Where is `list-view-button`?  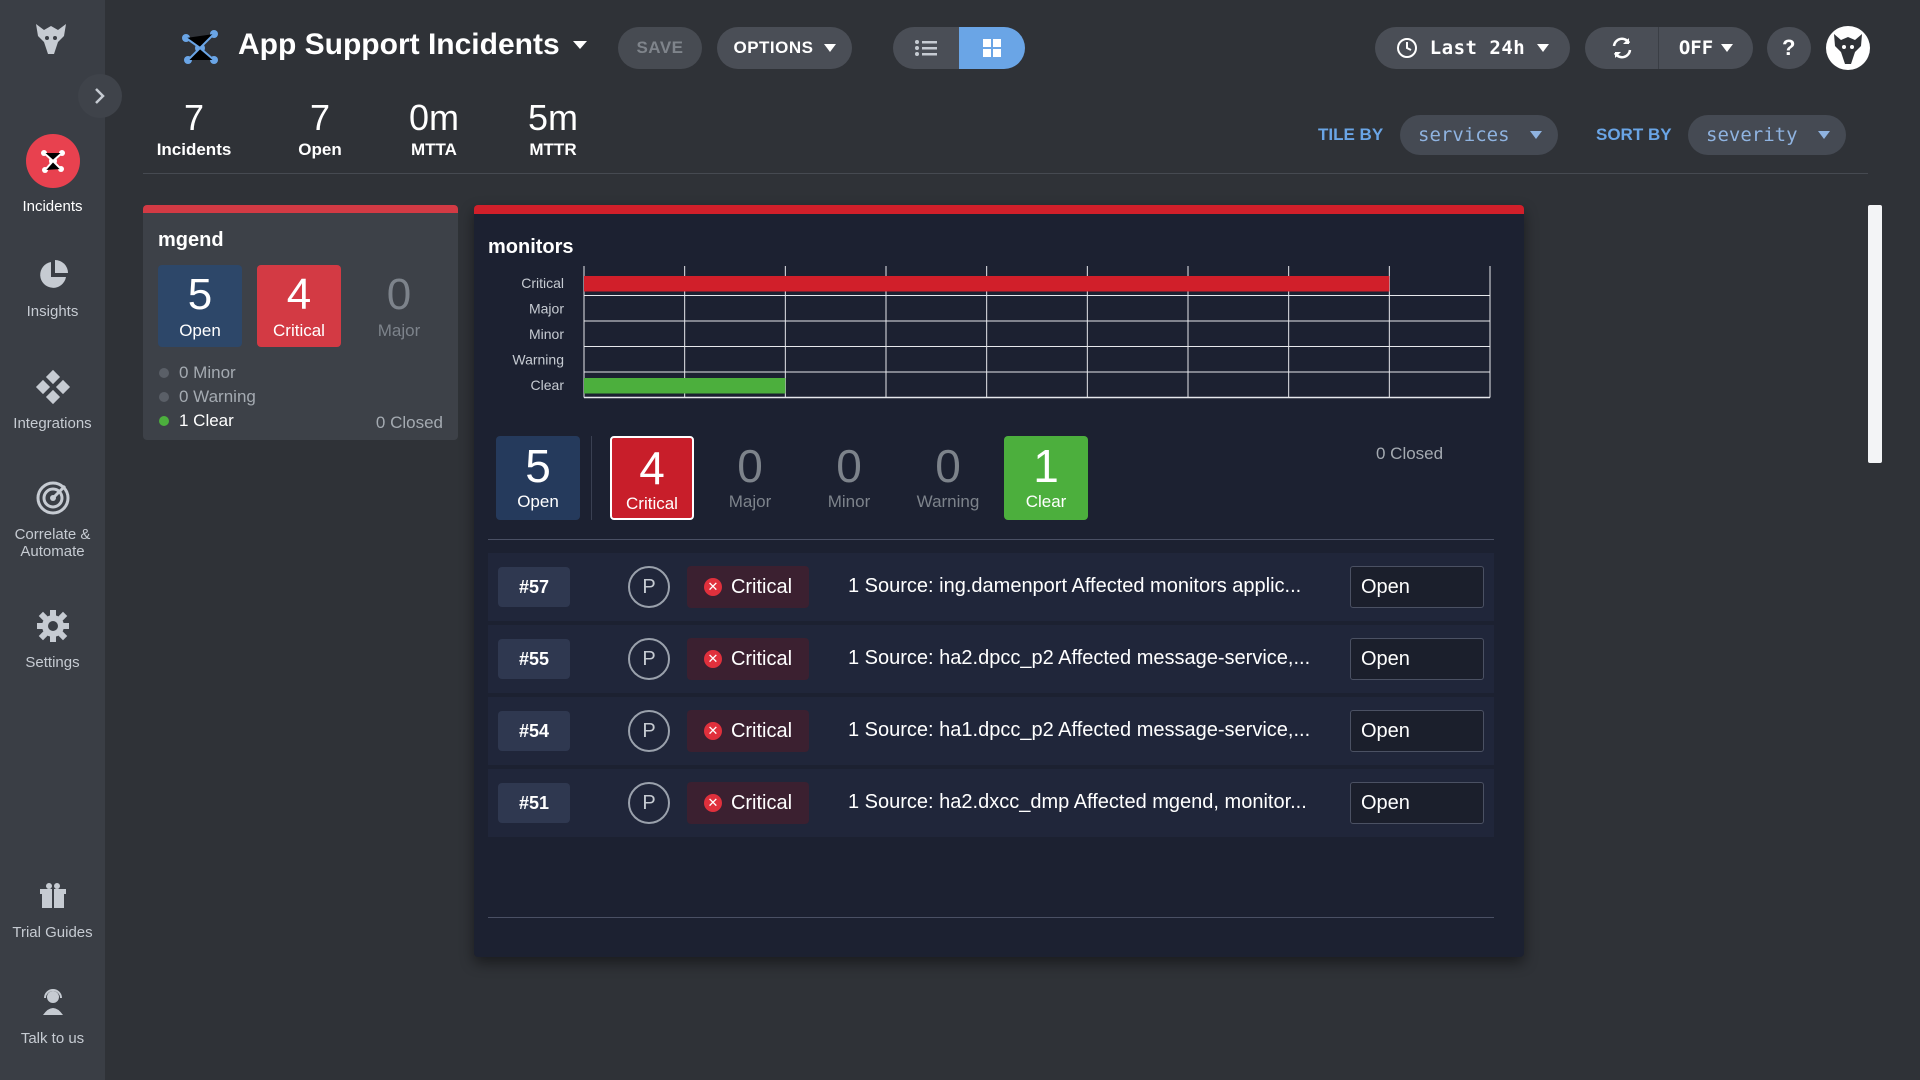
list-view-button is located at coordinates (926, 48).